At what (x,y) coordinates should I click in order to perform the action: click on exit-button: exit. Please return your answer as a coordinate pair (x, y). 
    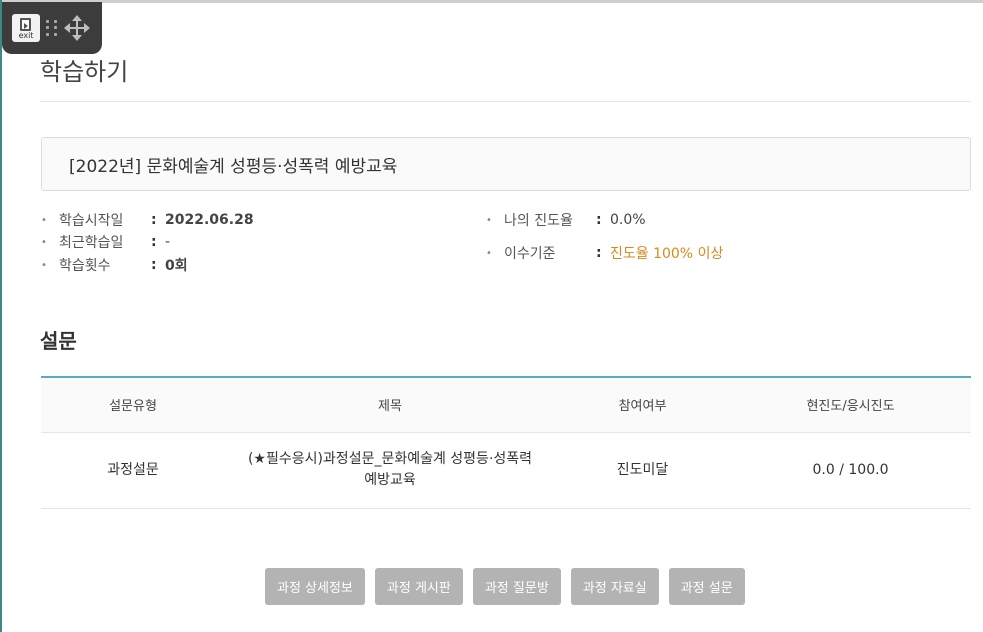
    Looking at the image, I should click on (26, 28).